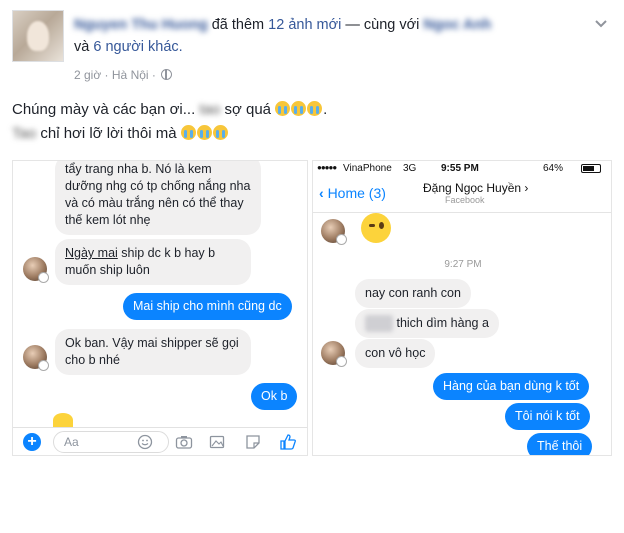  What do you see at coordinates (410, 168) in the screenshot?
I see `network-label: 3G` at bounding box center [410, 168].